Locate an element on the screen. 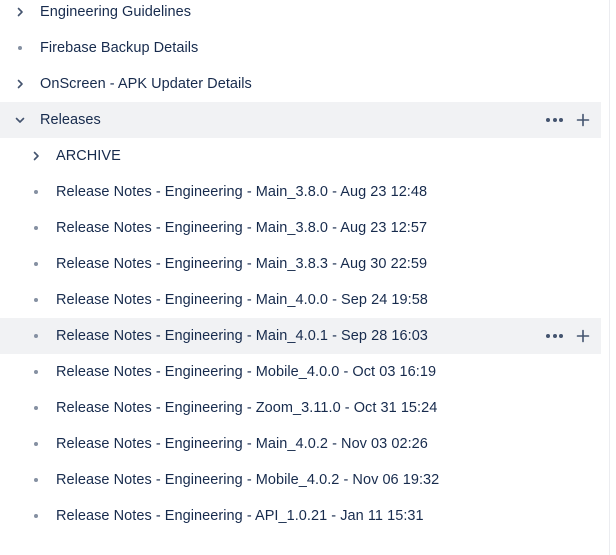 This screenshot has height=555, width=616. tree-item-label: ARCHIVE is located at coordinates (88, 156).